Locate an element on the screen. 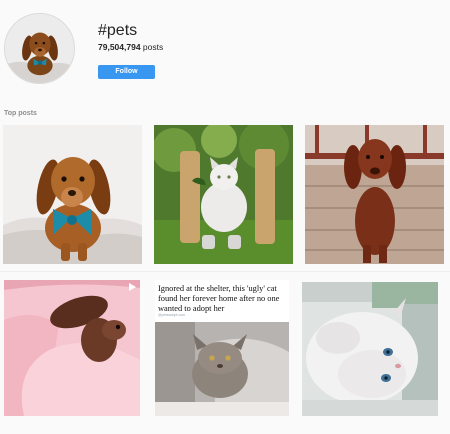 The width and height of the screenshot is (450, 434). white-persian-cat-photo is located at coordinates (370, 349).